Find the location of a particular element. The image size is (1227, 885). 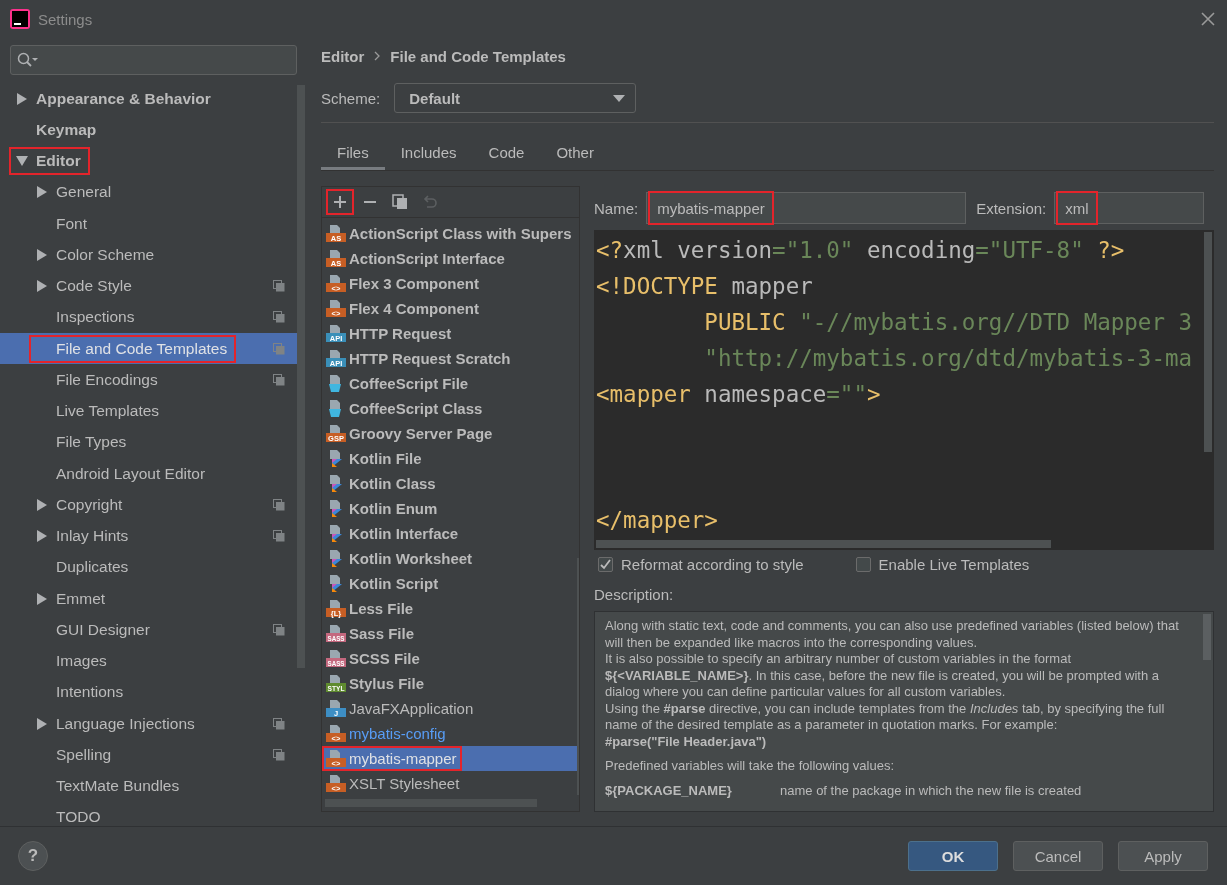

window-title: Settings is located at coordinates (65, 19).